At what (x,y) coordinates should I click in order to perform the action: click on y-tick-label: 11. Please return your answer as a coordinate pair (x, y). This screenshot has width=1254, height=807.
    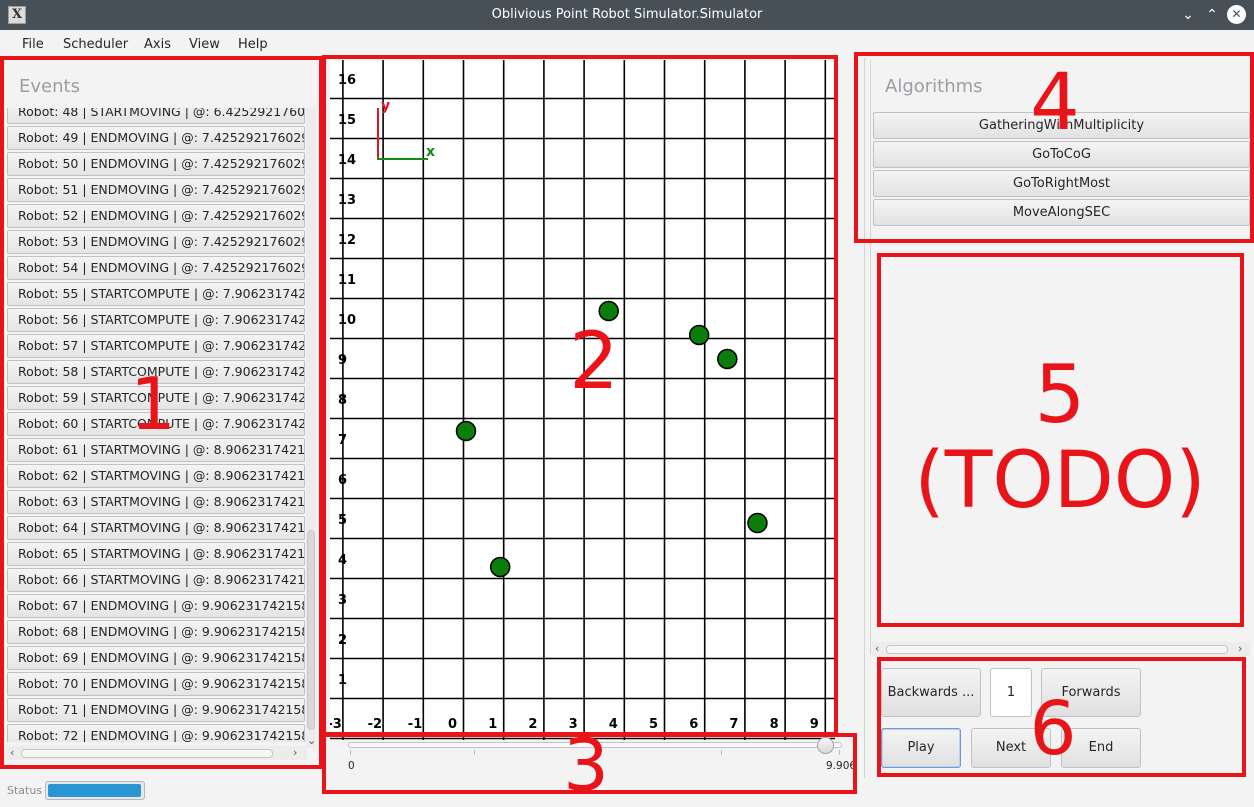
    Looking at the image, I should click on (347, 280).